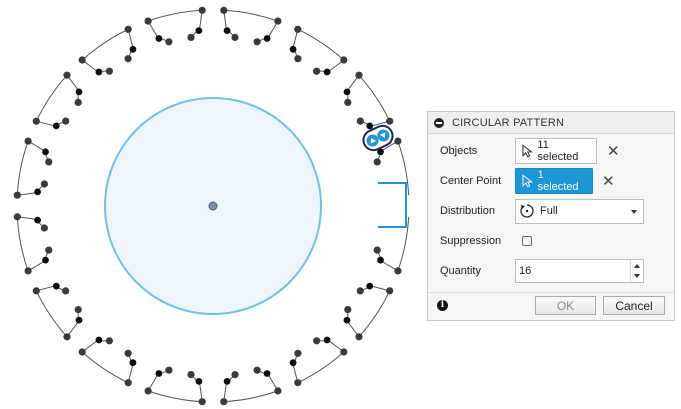 The width and height of the screenshot is (681, 409). Describe the element at coordinates (525, 271) in the screenshot. I see `quantity-value: 16` at that location.